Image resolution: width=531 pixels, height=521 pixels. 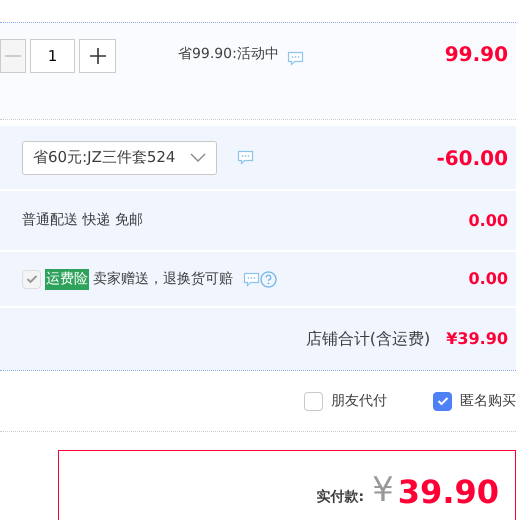 I want to click on insurance-tag: 运费险, so click(x=67, y=279).